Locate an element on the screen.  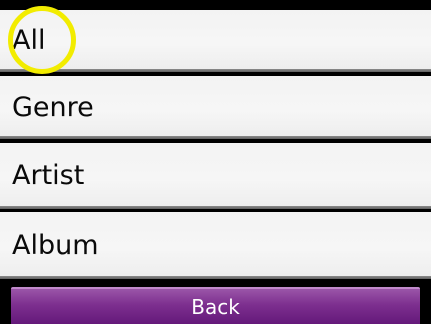
menu-item-label: All is located at coordinates (29, 40).